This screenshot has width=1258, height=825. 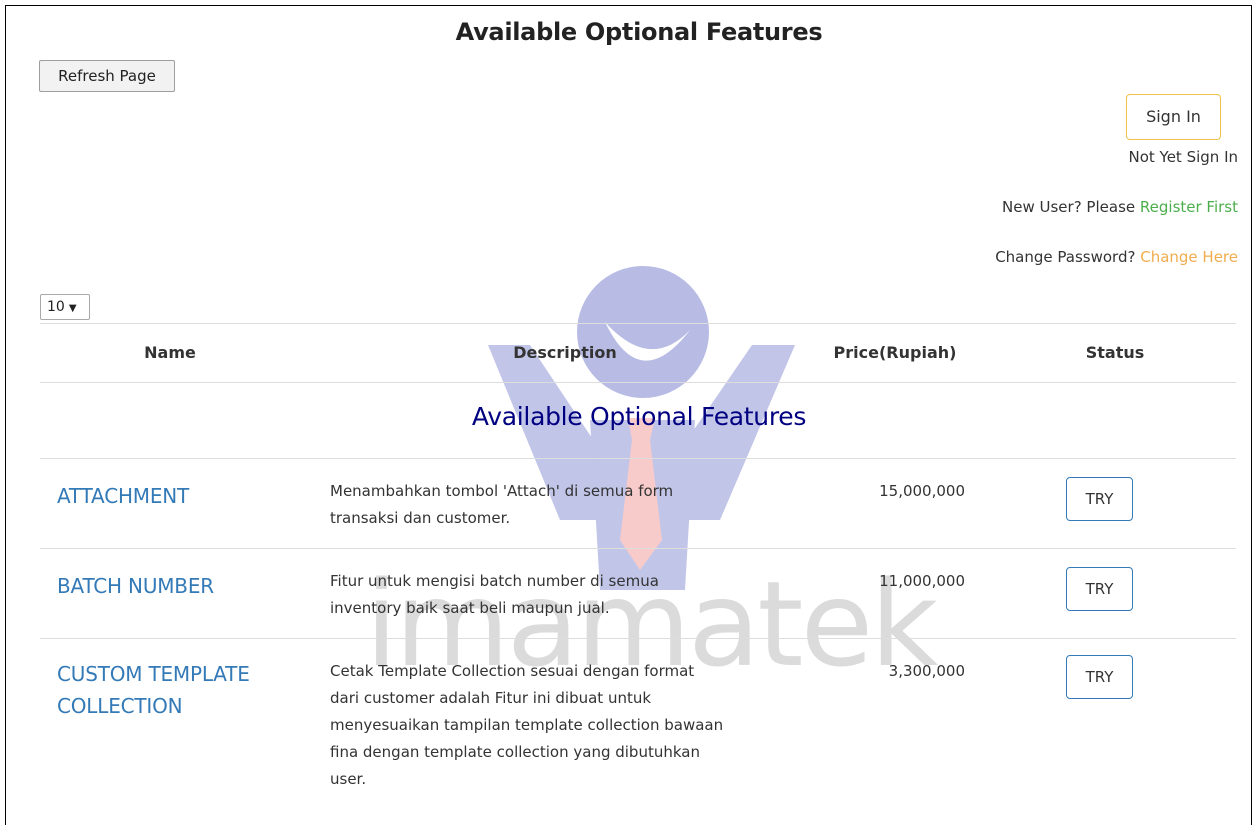 What do you see at coordinates (639, 416) in the screenshot?
I see `group-title: Available Optional Features` at bounding box center [639, 416].